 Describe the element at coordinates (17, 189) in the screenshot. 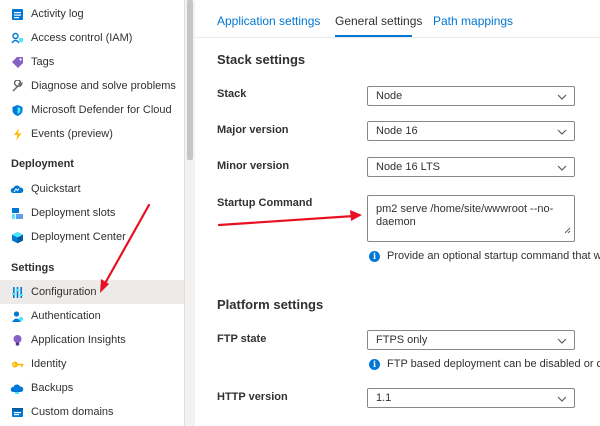

I see `cloud-icon` at that location.